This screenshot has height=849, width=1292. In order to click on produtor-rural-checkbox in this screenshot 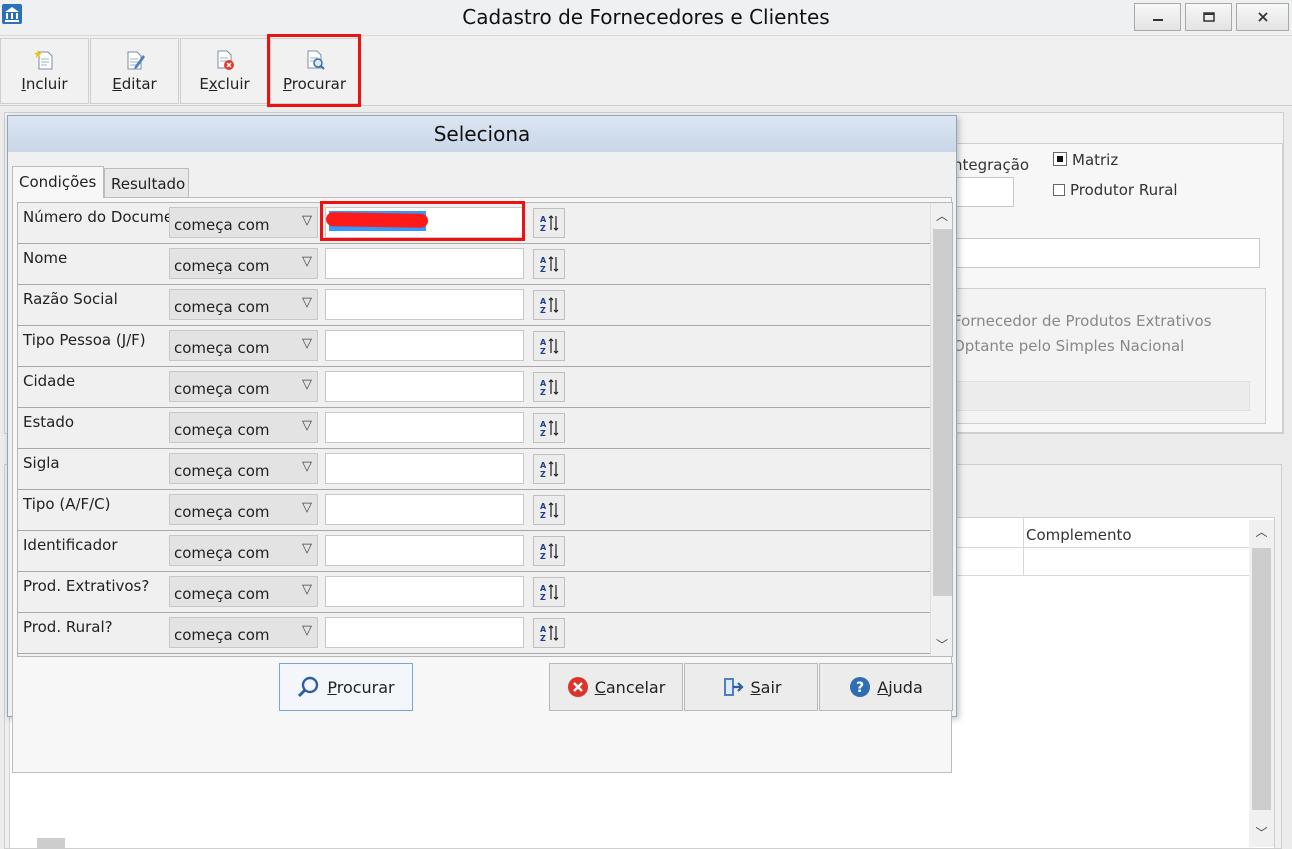, I will do `click(1059, 190)`.